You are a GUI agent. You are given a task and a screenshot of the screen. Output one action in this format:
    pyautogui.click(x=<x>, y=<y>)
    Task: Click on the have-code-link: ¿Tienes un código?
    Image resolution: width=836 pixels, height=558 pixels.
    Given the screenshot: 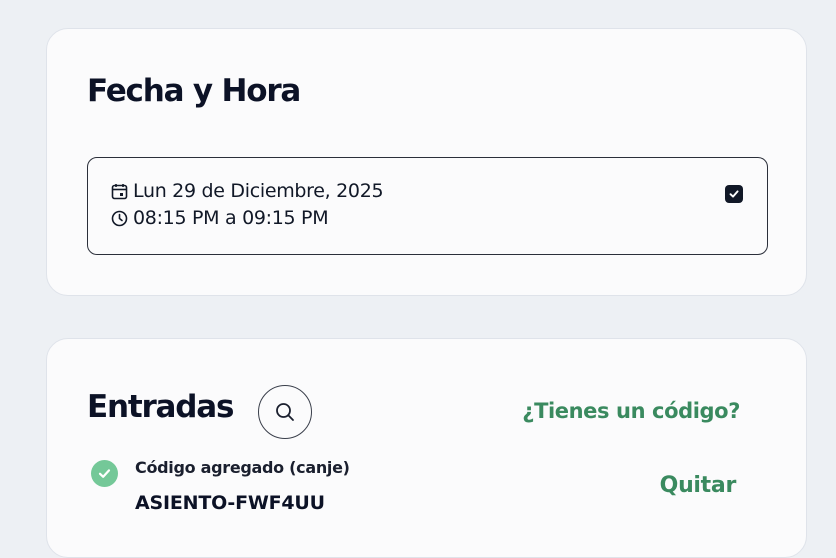 What is the action you would take?
    pyautogui.click(x=631, y=411)
    